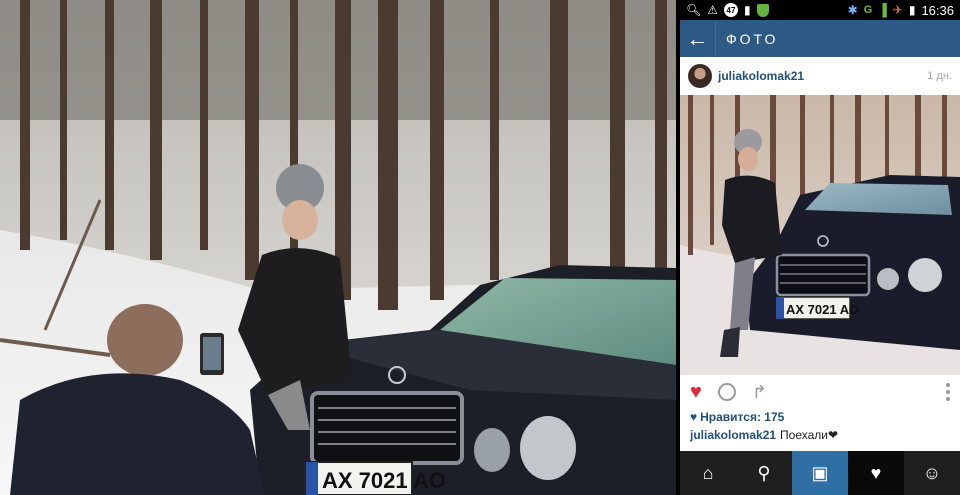  What do you see at coordinates (822, 309) in the screenshot?
I see `post-license-plate: AX 7021 AO` at bounding box center [822, 309].